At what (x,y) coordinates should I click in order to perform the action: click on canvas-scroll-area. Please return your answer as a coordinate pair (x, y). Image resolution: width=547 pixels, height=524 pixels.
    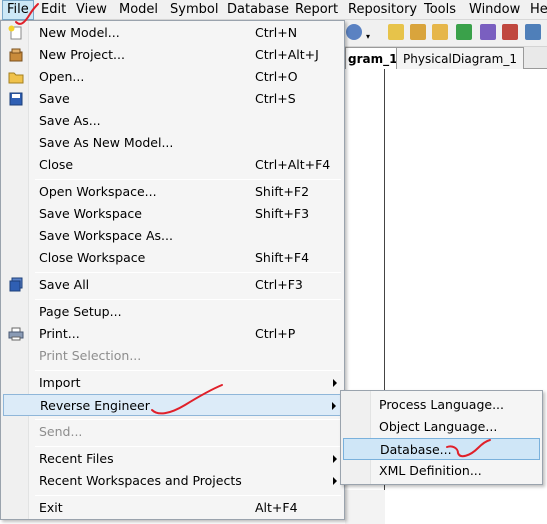
    Looking at the image, I should click on (365, 507).